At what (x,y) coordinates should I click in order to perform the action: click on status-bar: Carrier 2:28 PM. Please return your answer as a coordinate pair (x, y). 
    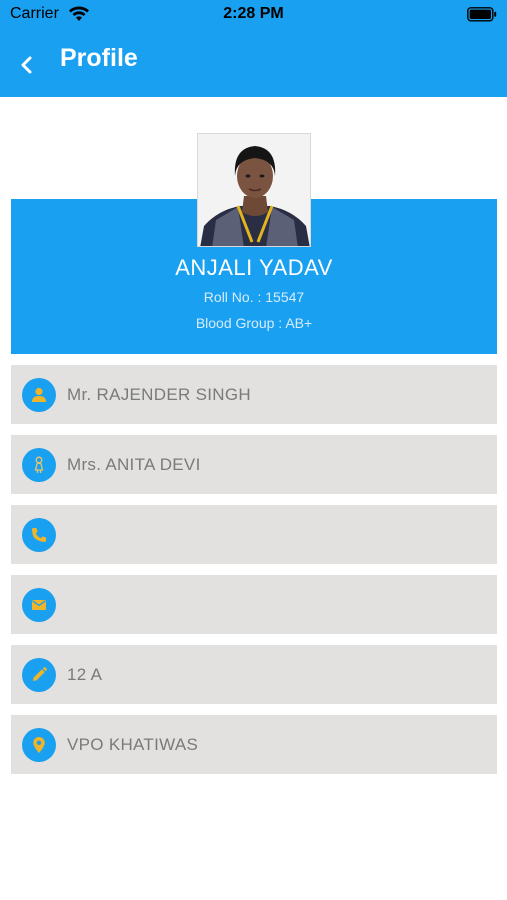
    Looking at the image, I should click on (253, 15).